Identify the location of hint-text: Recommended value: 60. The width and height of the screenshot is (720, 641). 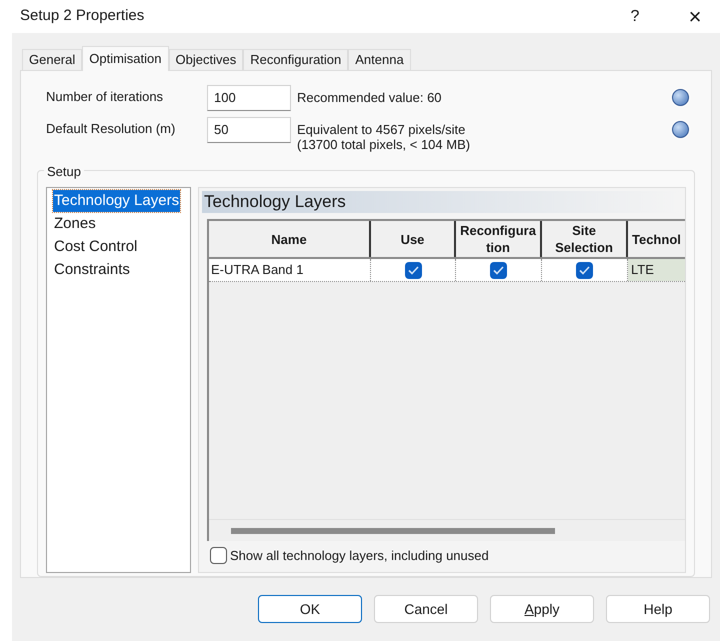
(370, 97).